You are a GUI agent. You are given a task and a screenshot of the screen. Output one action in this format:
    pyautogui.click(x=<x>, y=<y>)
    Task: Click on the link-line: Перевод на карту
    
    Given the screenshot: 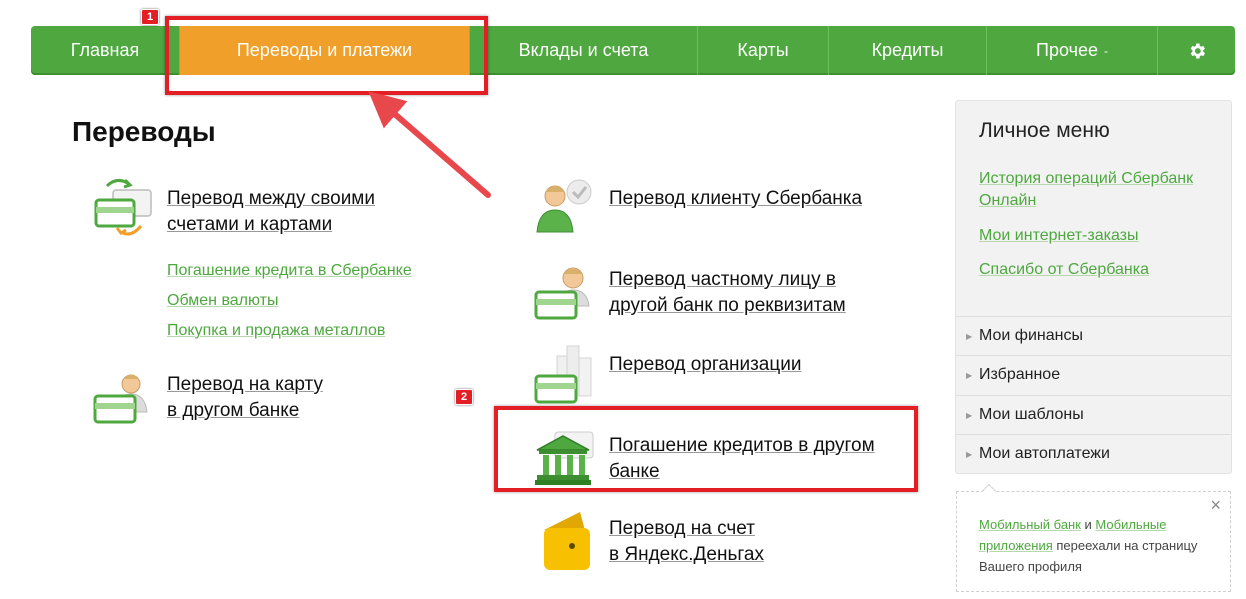 What is the action you would take?
    pyautogui.click(x=245, y=384)
    